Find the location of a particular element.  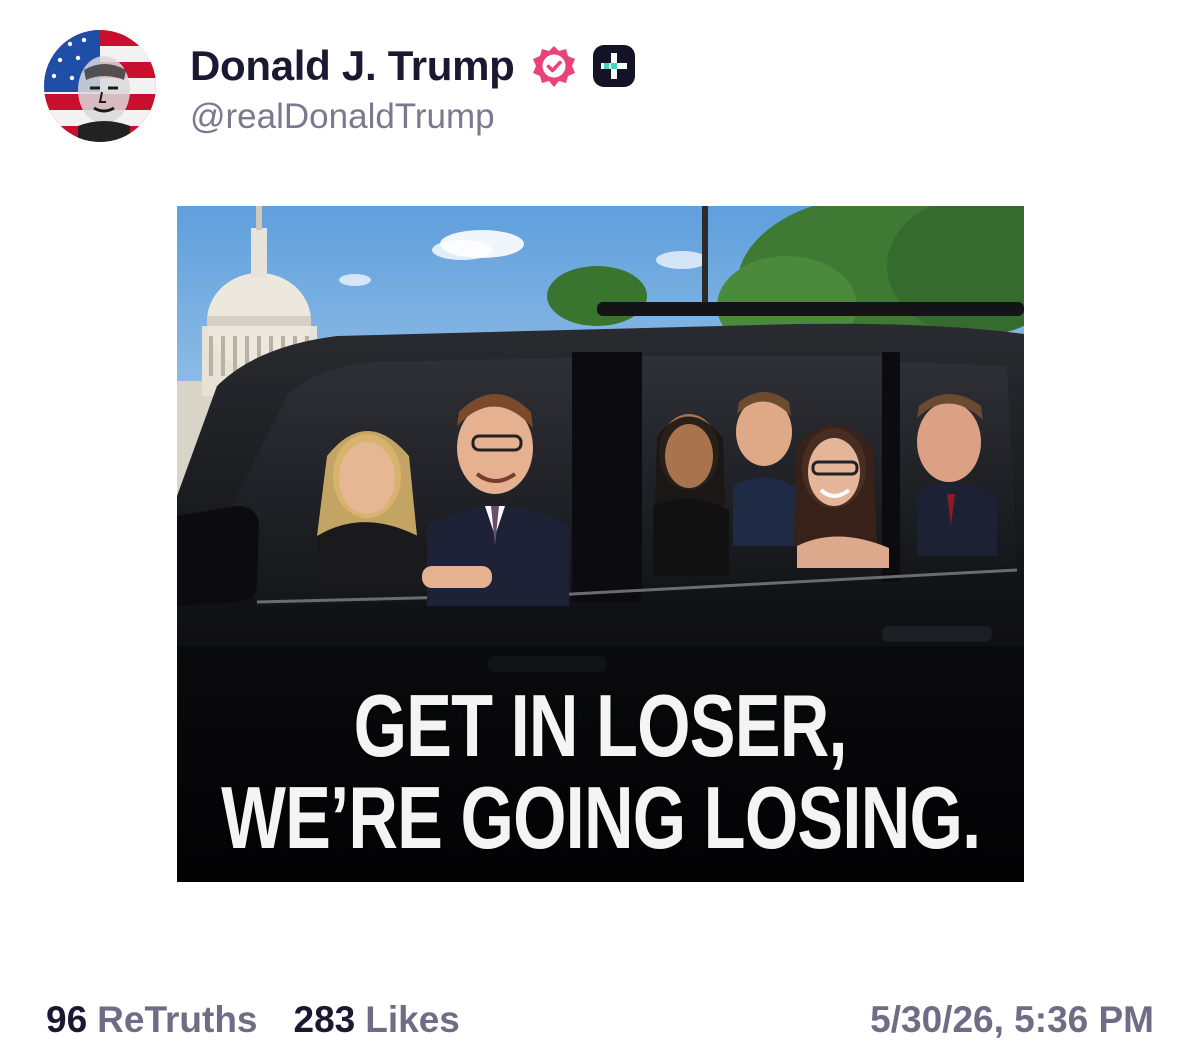

likes-stat: 283 Likes is located at coordinates (377, 1020).